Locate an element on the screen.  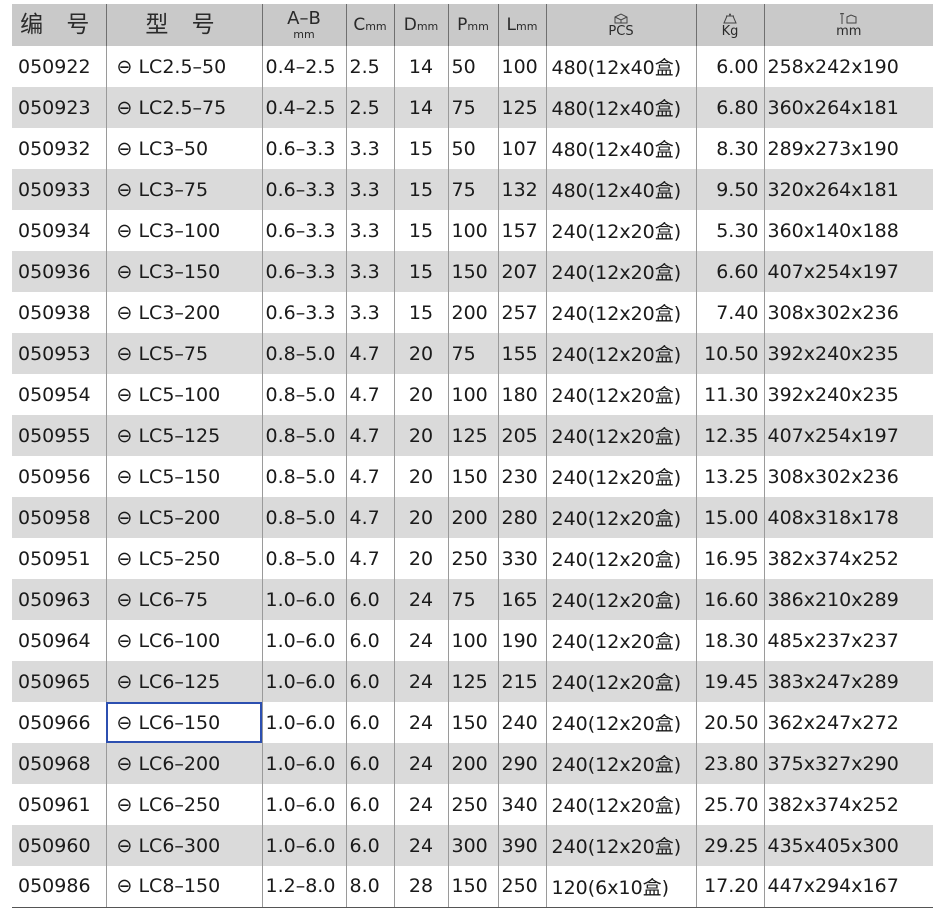
cell-l: 155 is located at coordinates (521, 353).